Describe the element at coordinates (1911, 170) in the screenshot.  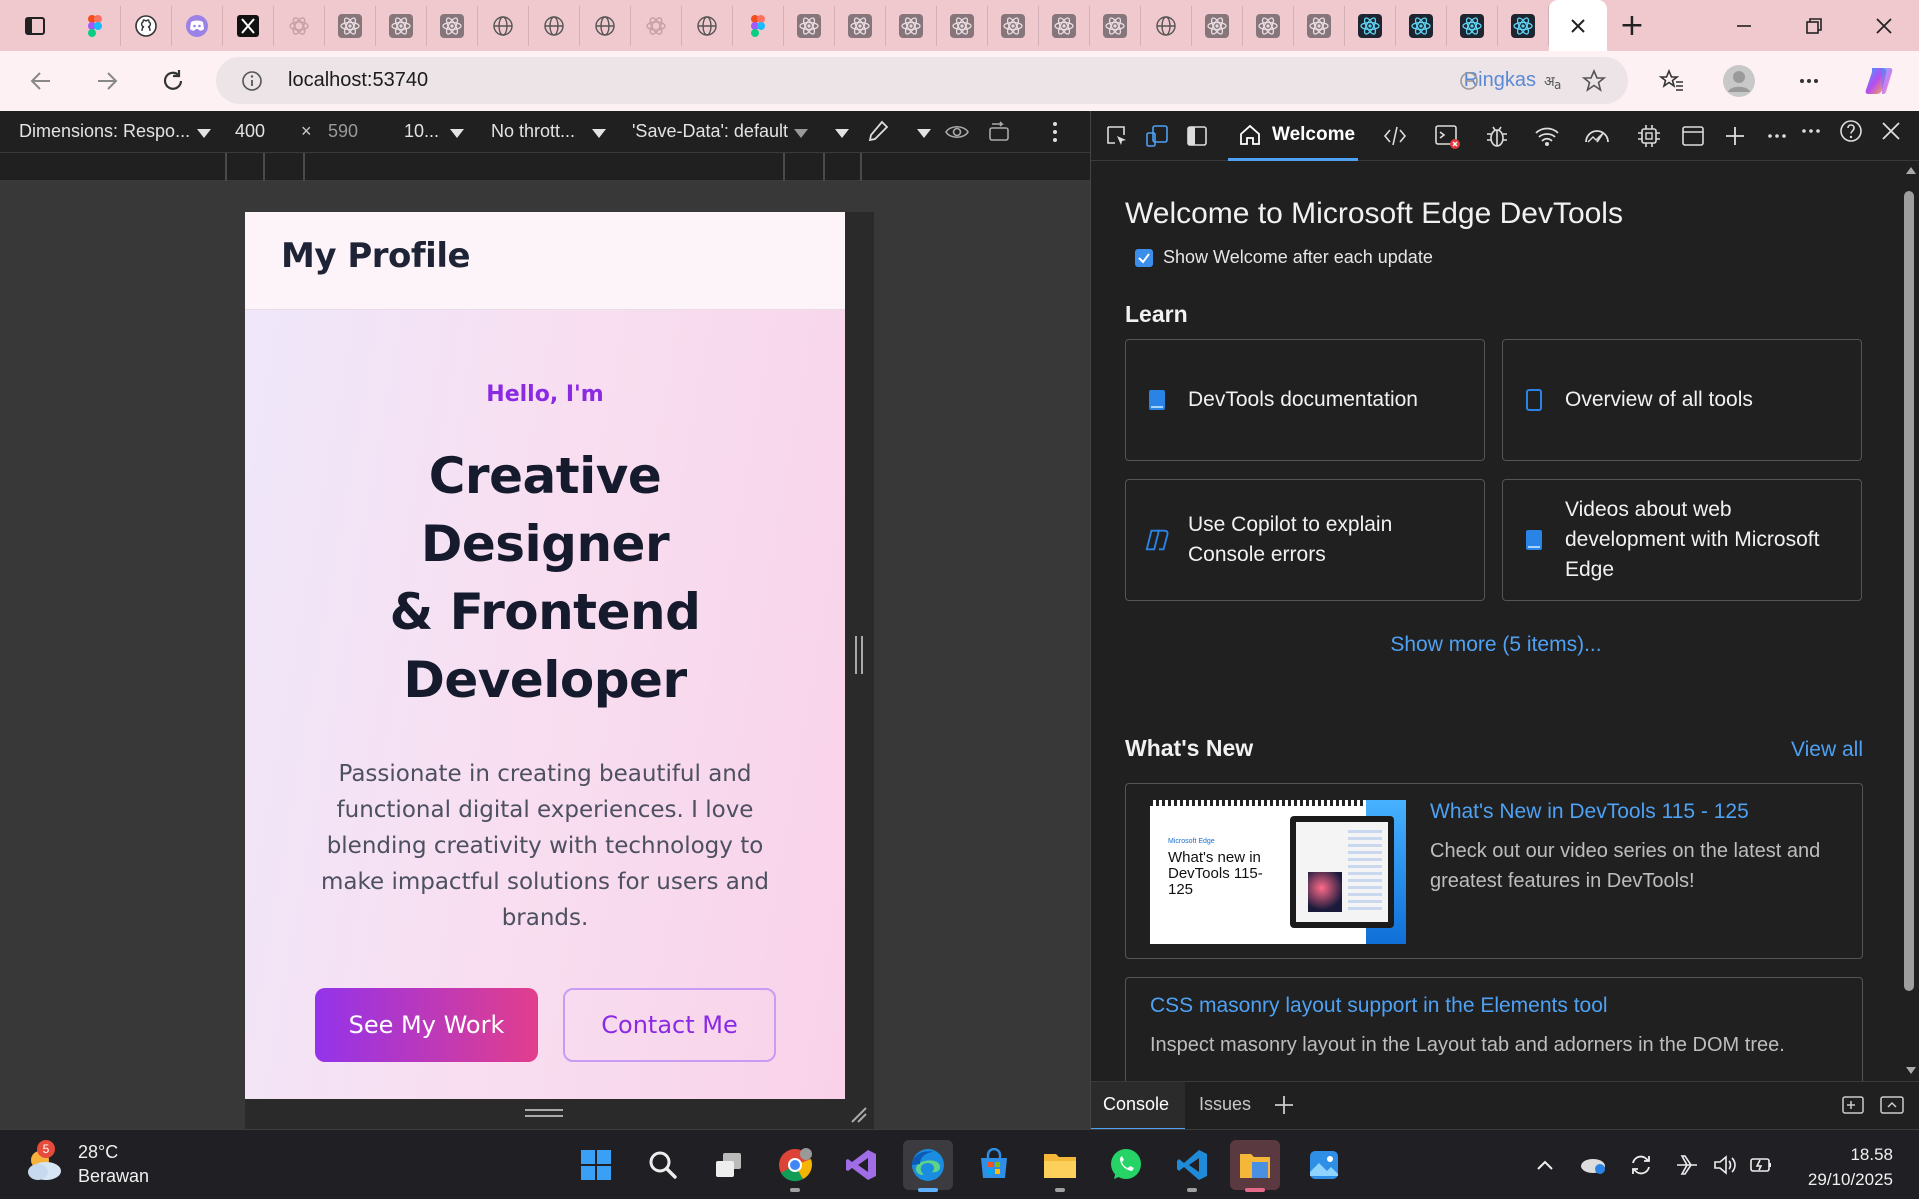
I see `scroll-up-icon` at that location.